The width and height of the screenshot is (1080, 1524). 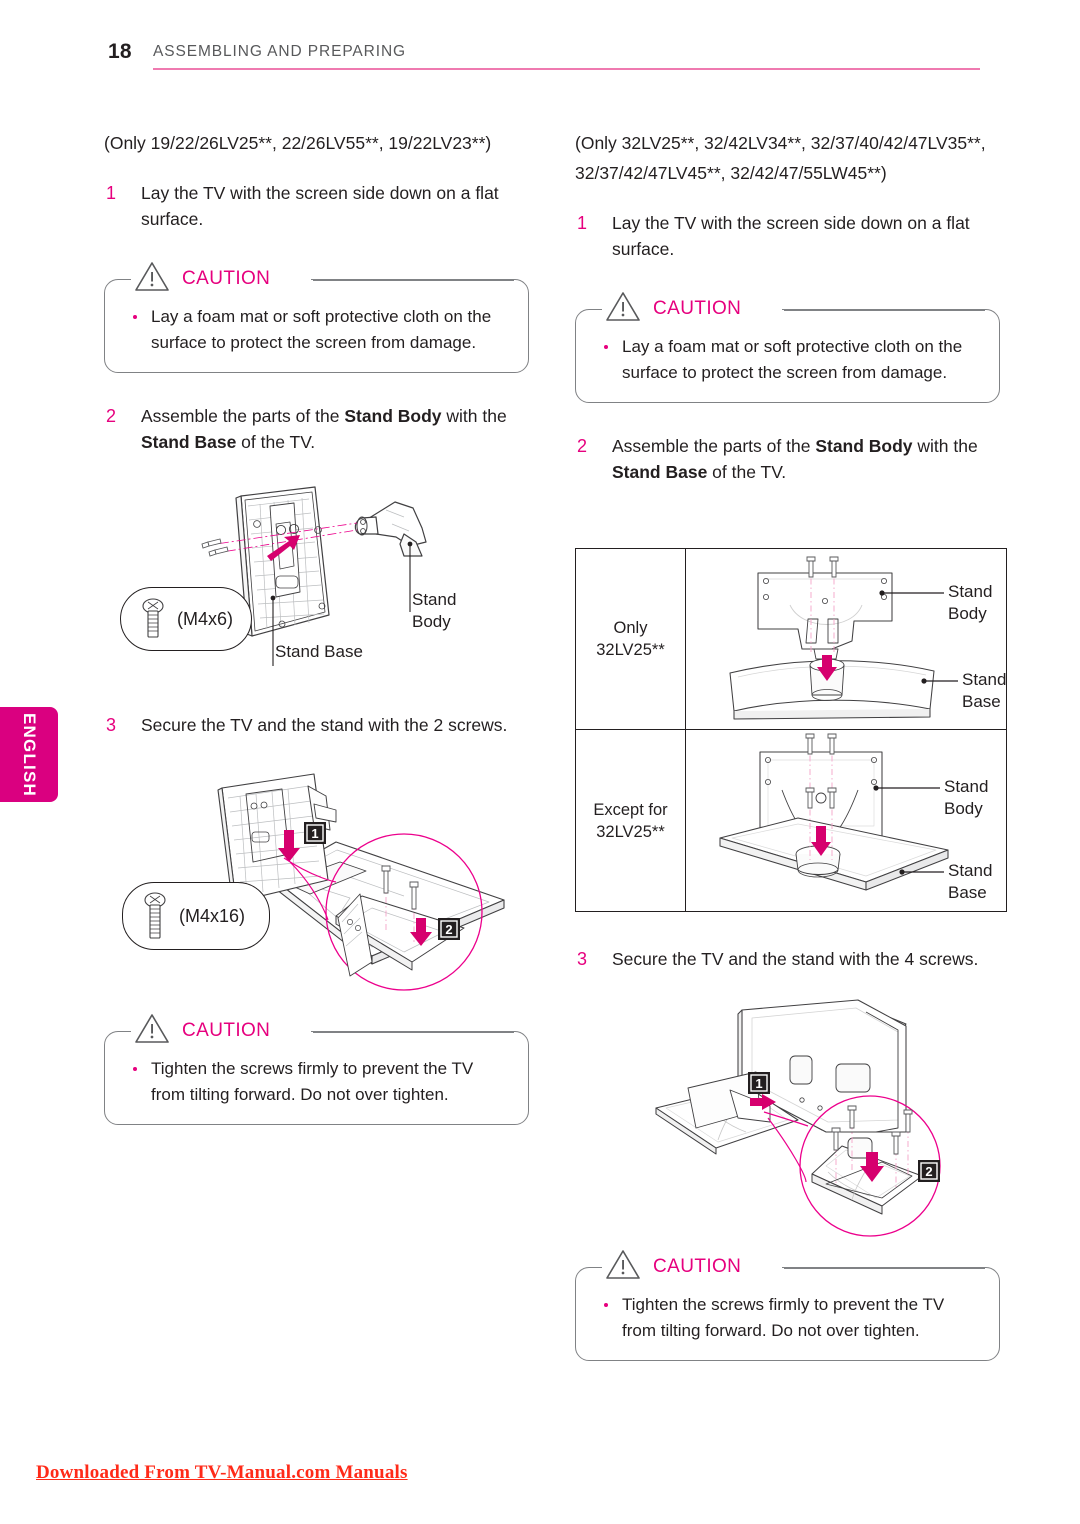 I want to click on right-step-2-text-middle: with the, so click(x=945, y=446).